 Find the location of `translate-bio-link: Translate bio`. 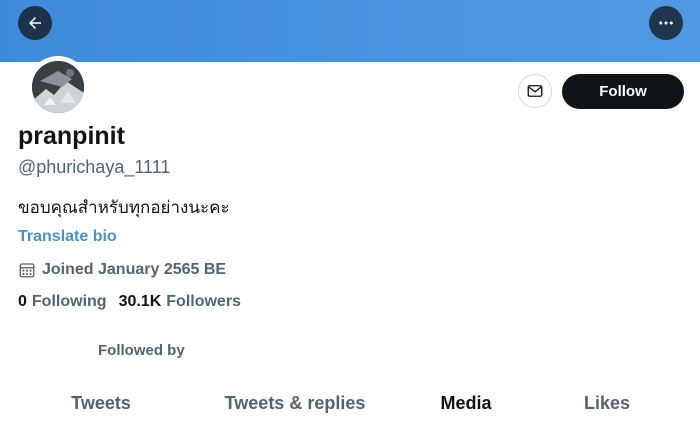

translate-bio-link: Translate bio is located at coordinates (67, 237).